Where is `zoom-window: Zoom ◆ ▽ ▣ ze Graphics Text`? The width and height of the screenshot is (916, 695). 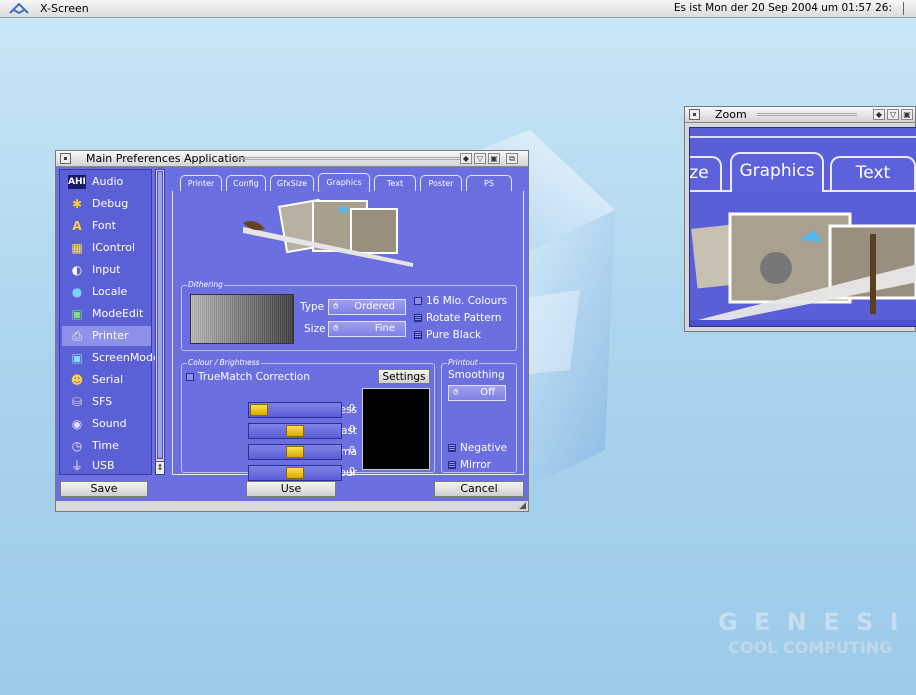 zoom-window: Zoom ◆ ▽ ▣ ze Graphics Text is located at coordinates (800, 219).